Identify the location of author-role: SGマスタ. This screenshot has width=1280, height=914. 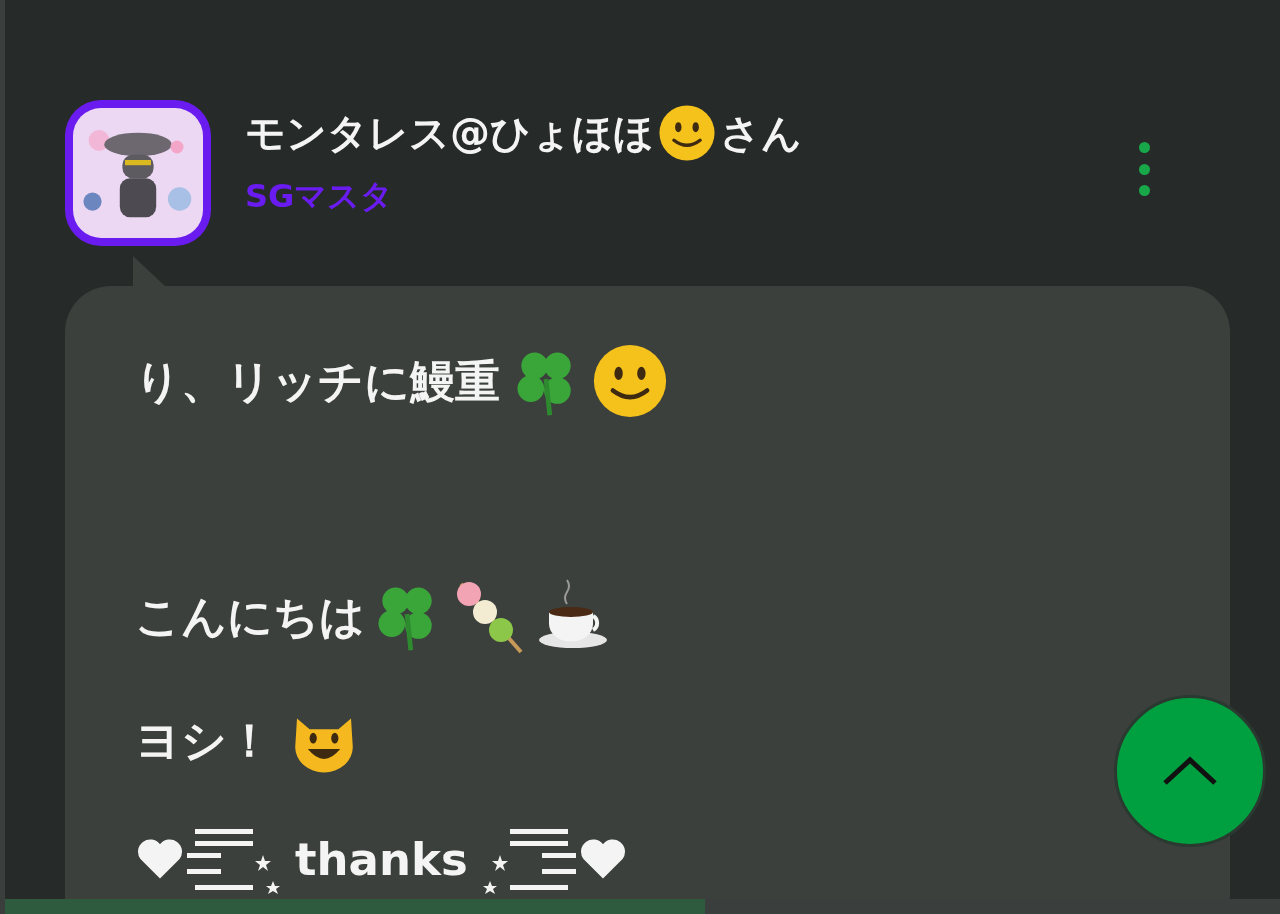
(320, 196).